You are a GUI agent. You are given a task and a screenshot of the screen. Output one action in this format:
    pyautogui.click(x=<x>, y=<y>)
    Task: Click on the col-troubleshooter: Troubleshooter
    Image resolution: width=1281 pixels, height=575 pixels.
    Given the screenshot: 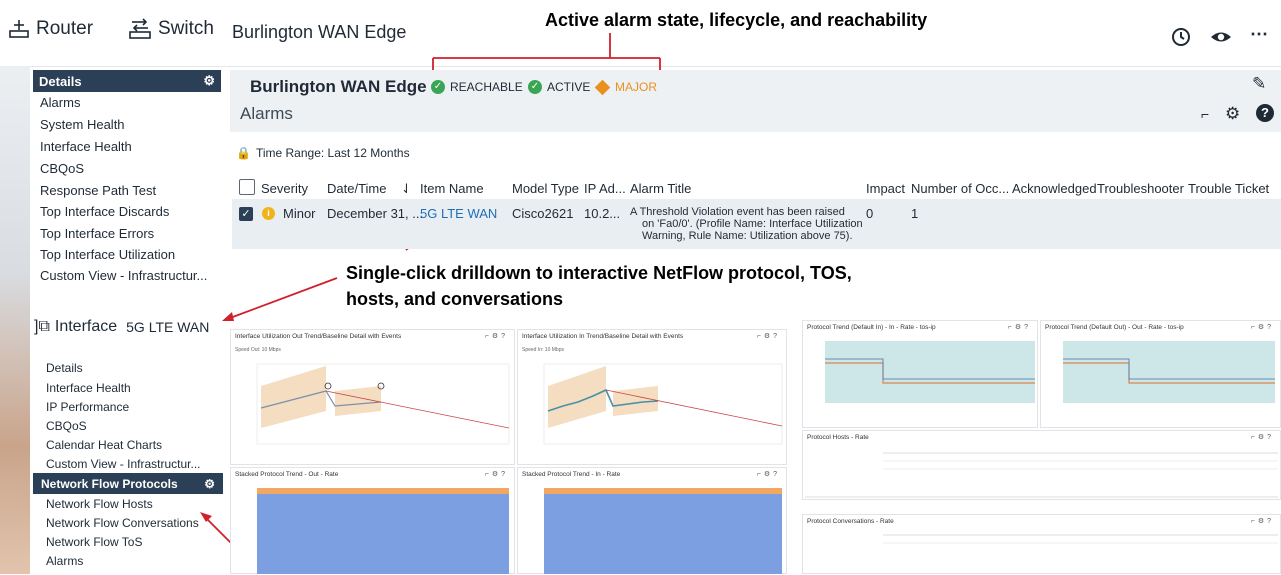 What is the action you would take?
    pyautogui.click(x=1140, y=188)
    